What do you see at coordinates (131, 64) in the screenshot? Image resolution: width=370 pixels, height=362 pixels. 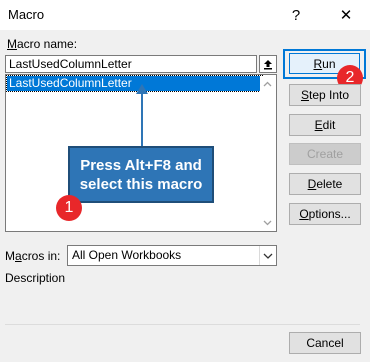 I see `macro-name-input: LastUsedColumnLetter` at bounding box center [131, 64].